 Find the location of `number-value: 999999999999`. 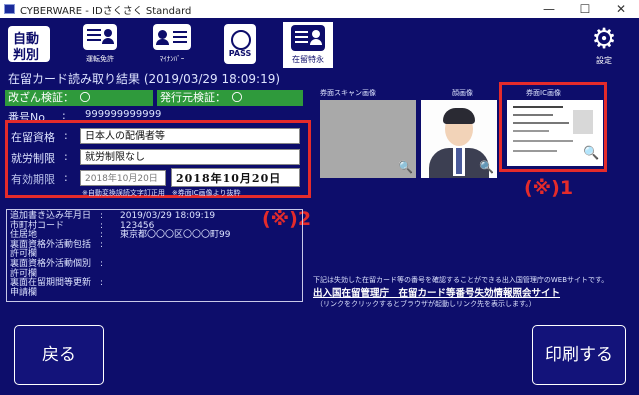

number-value: 999999999999 is located at coordinates (123, 114).